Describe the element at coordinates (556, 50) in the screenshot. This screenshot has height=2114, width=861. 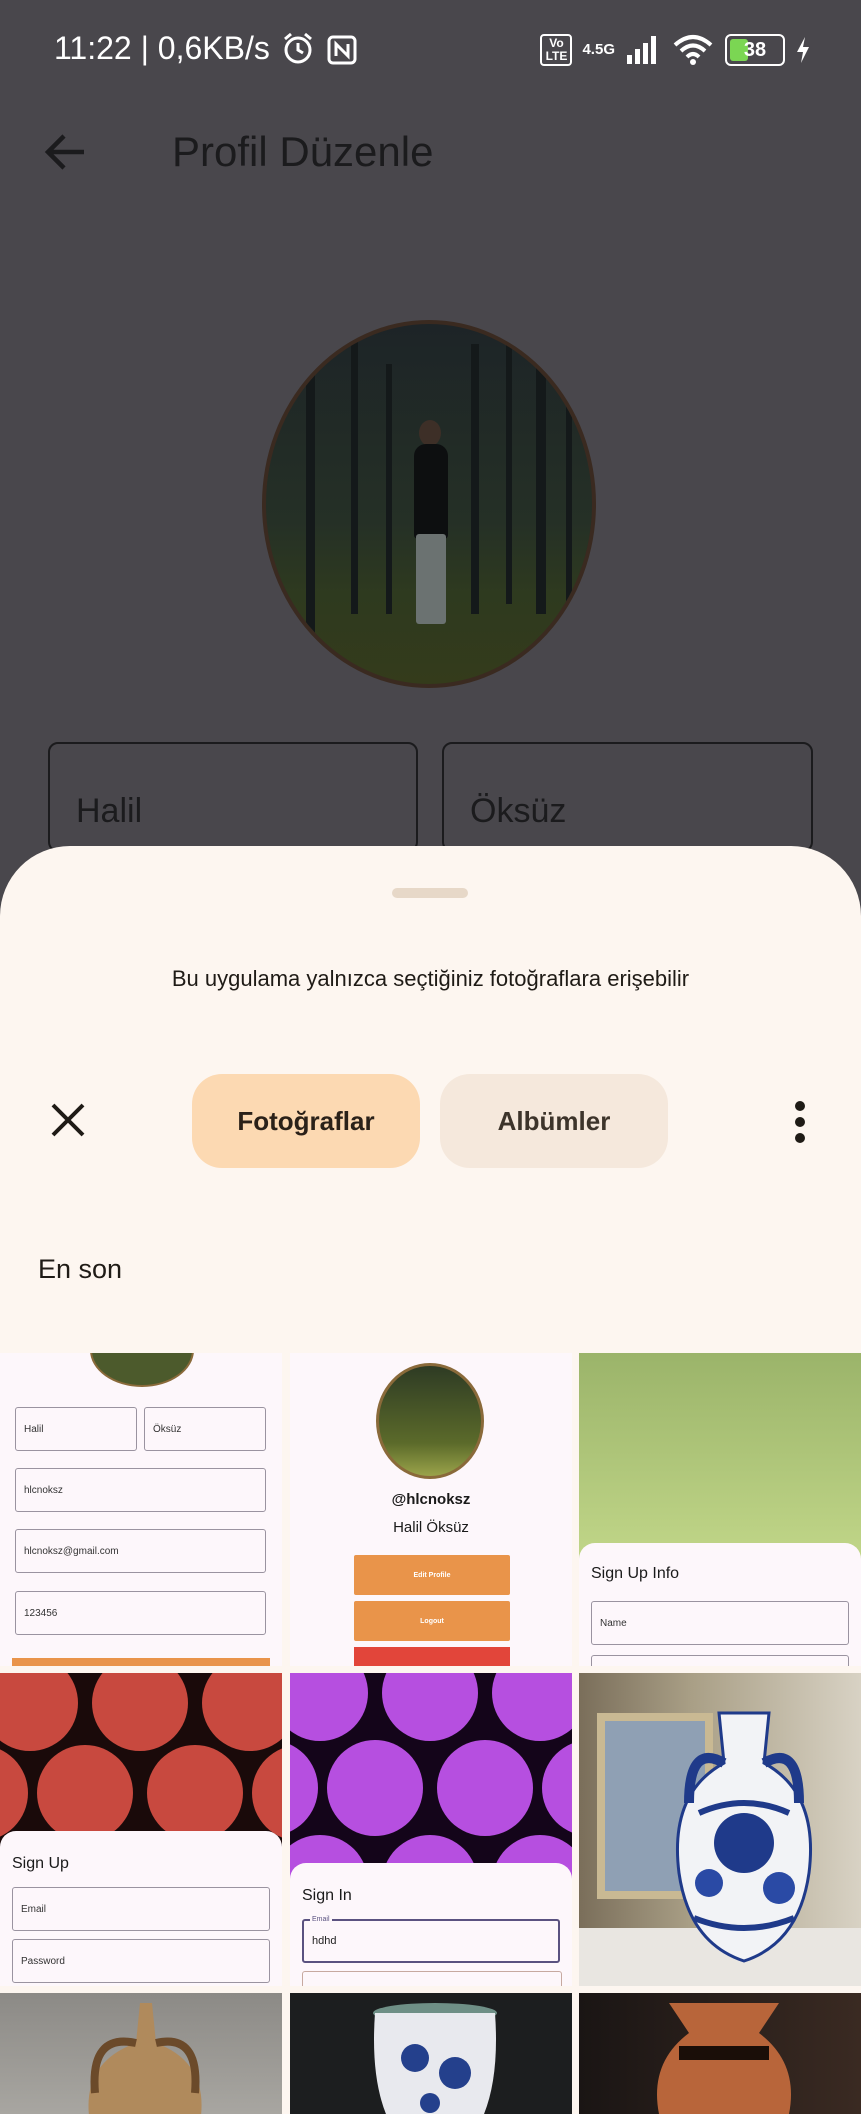
I see `volte-icon: Vo LTE` at that location.